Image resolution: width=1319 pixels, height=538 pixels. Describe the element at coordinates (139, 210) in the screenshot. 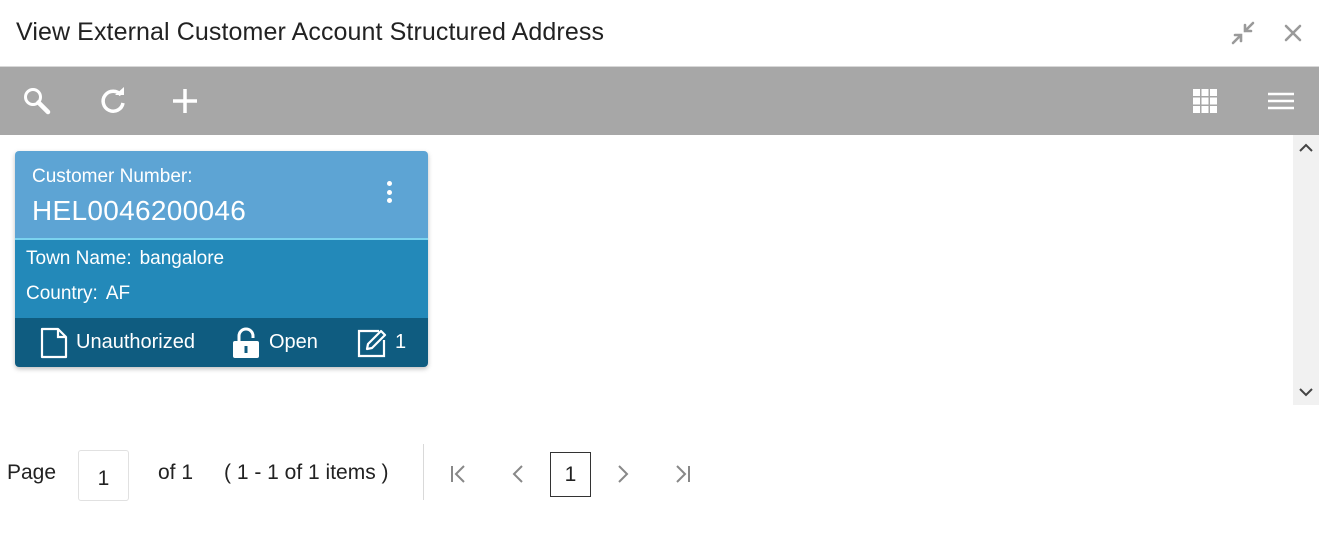

I see `customer-number-value: HEL0046200046` at that location.